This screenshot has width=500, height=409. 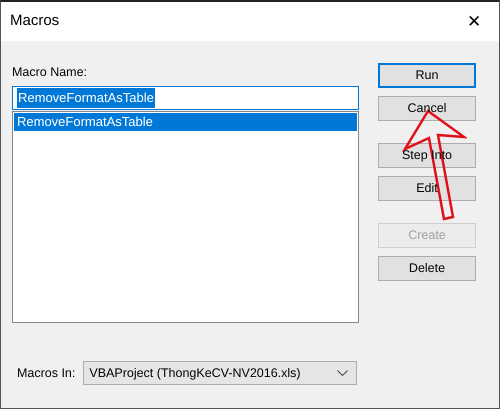 What do you see at coordinates (185, 98) in the screenshot?
I see `macro-name-field: RemoveFormatAsTable` at bounding box center [185, 98].